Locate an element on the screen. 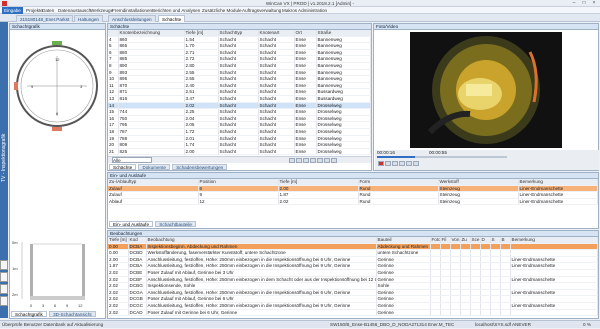 The image size is (600, 329). menu-berichten: Berichten und Analysen is located at coordinates (176, 10).